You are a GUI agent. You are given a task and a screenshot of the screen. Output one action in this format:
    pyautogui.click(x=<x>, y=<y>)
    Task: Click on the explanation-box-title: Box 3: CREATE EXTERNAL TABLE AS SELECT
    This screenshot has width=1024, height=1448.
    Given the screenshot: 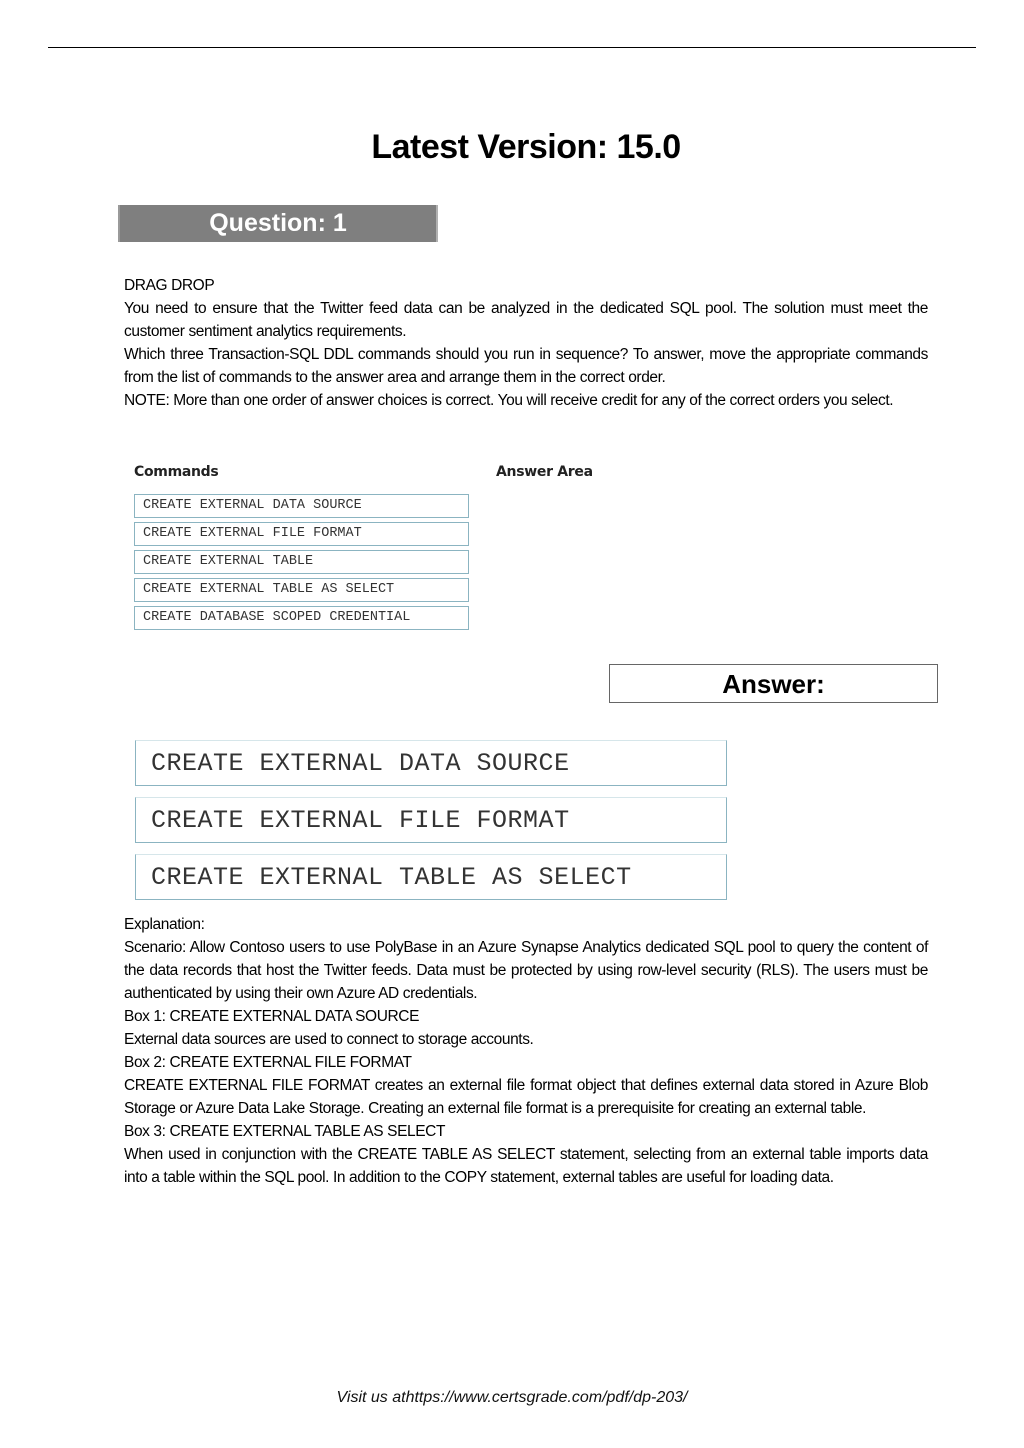 What is the action you would take?
    pyautogui.click(x=285, y=1131)
    